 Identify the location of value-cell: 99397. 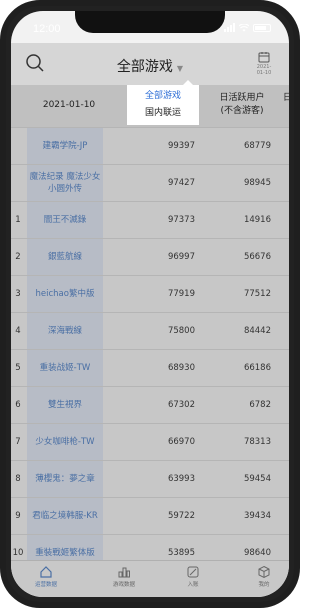
(181, 146).